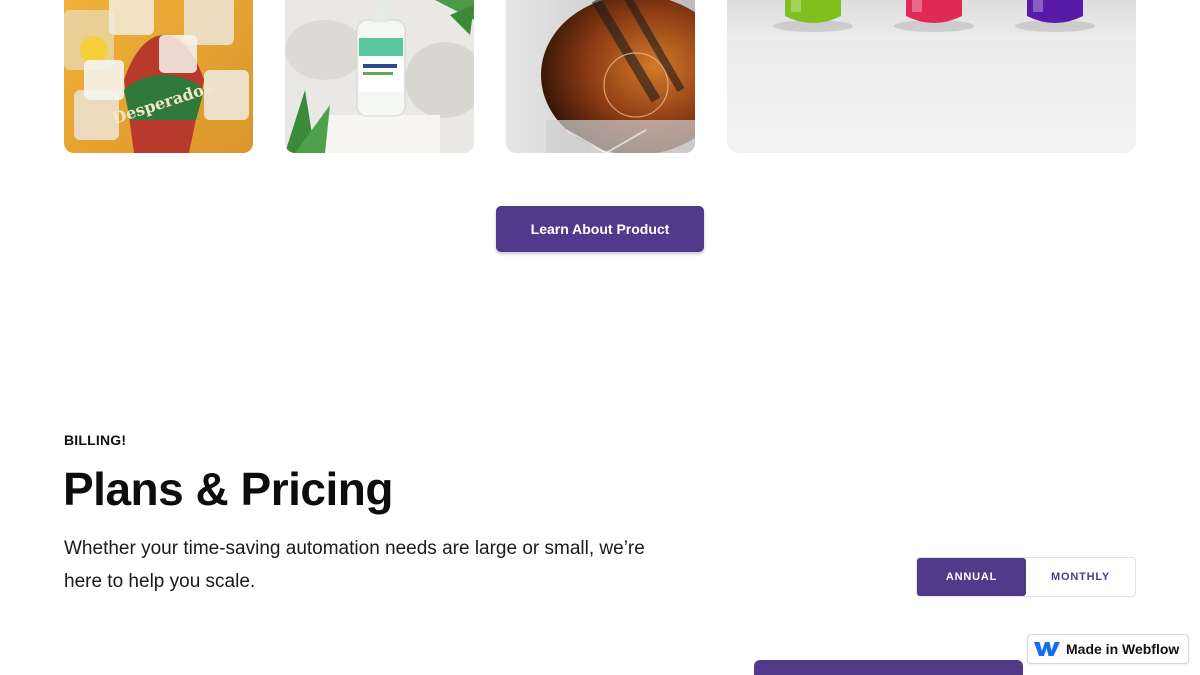  I want to click on toggle-monthly: MONTHLY, so click(1080, 577).